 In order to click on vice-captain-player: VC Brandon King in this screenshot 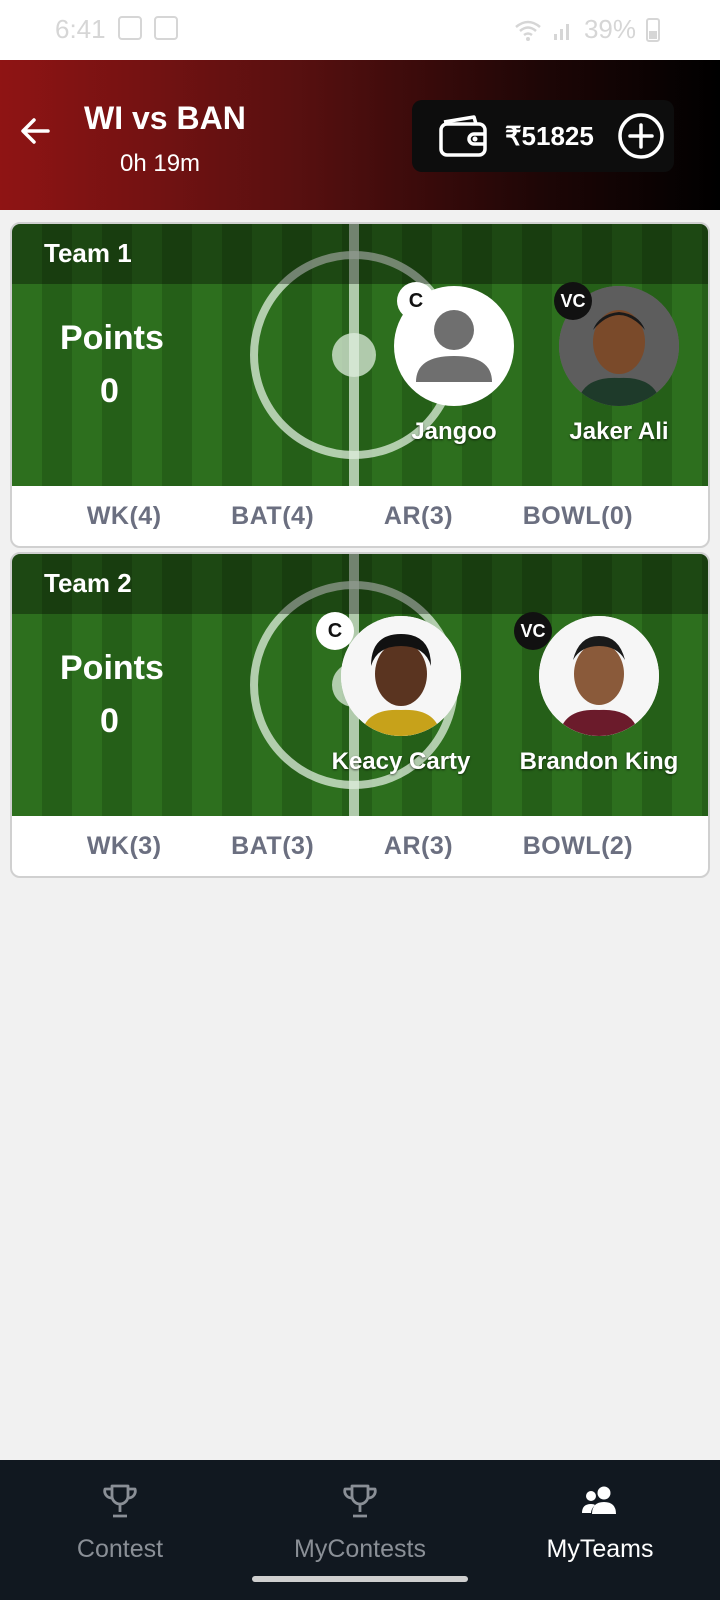, I will do `click(599, 694)`.